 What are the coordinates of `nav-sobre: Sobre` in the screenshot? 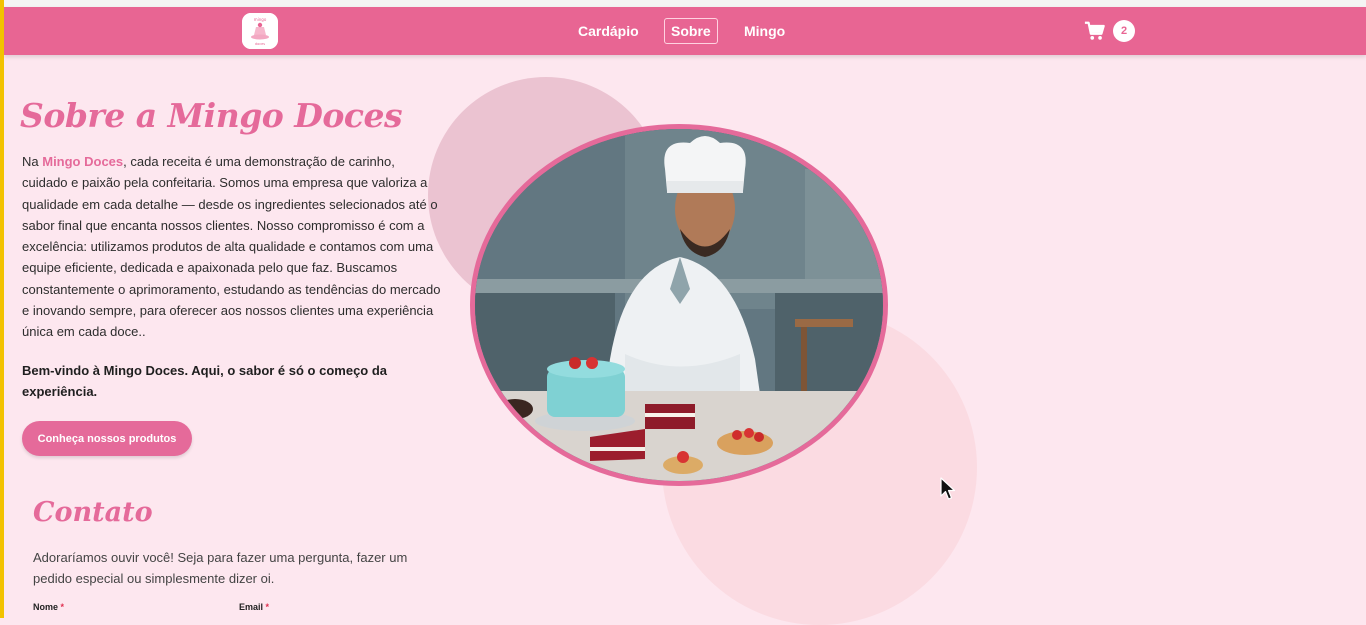 It's located at (691, 31).